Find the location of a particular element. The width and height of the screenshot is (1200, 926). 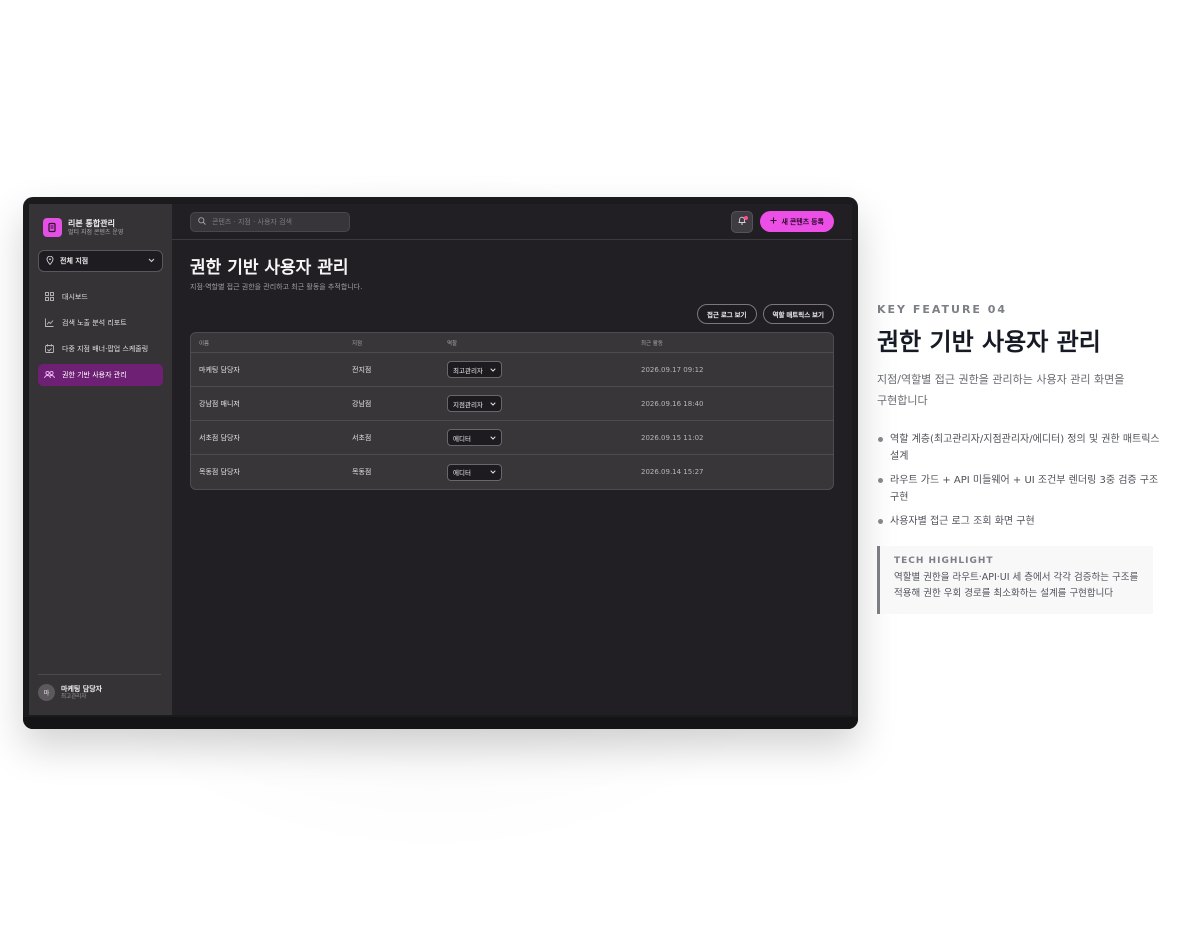

user-name: 마케팅 담당자 is located at coordinates (82, 688).